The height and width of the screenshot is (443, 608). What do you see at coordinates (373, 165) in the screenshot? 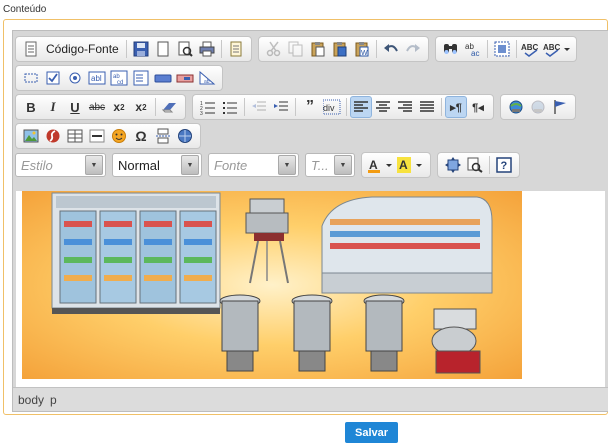
I see `svg-text: A` at bounding box center [373, 165].